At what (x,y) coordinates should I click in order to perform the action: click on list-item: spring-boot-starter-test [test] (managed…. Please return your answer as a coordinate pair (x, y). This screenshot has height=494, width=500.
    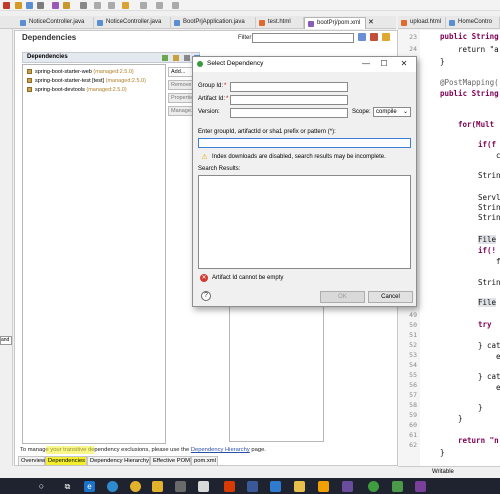
    Looking at the image, I should click on (86, 81).